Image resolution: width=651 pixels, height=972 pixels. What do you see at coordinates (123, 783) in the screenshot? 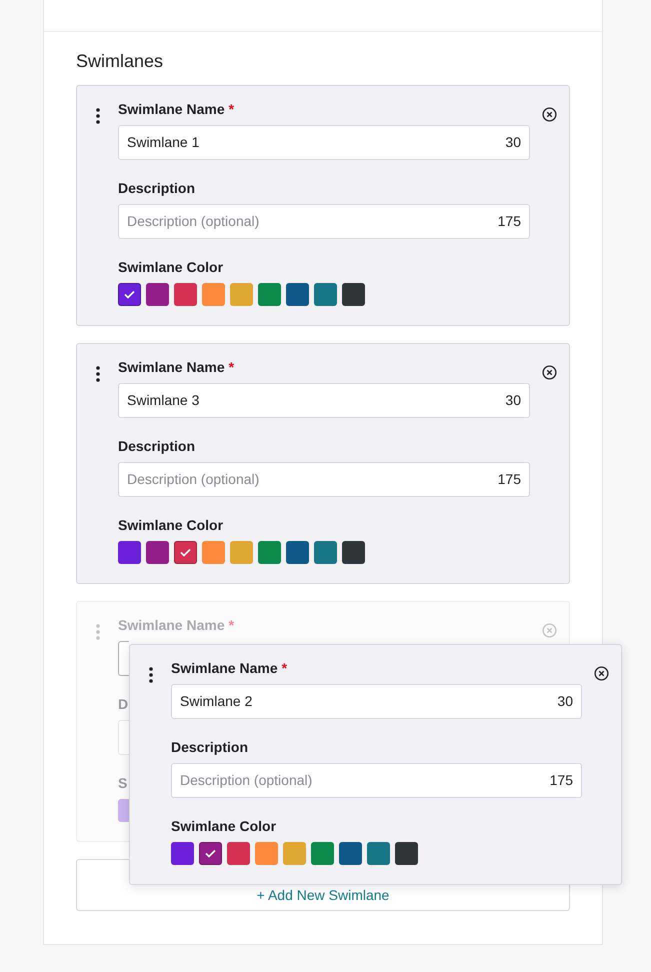
I see `field-label: S` at bounding box center [123, 783].